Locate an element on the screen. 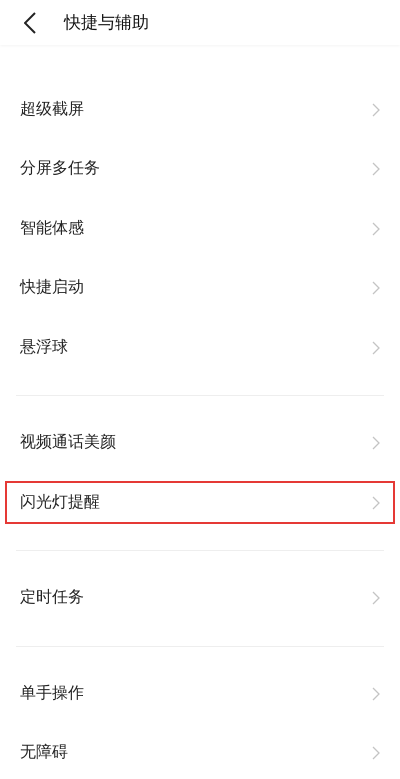 Image resolution: width=400 pixels, height=779 pixels. settings-item: 无障碍 is located at coordinates (200, 753).